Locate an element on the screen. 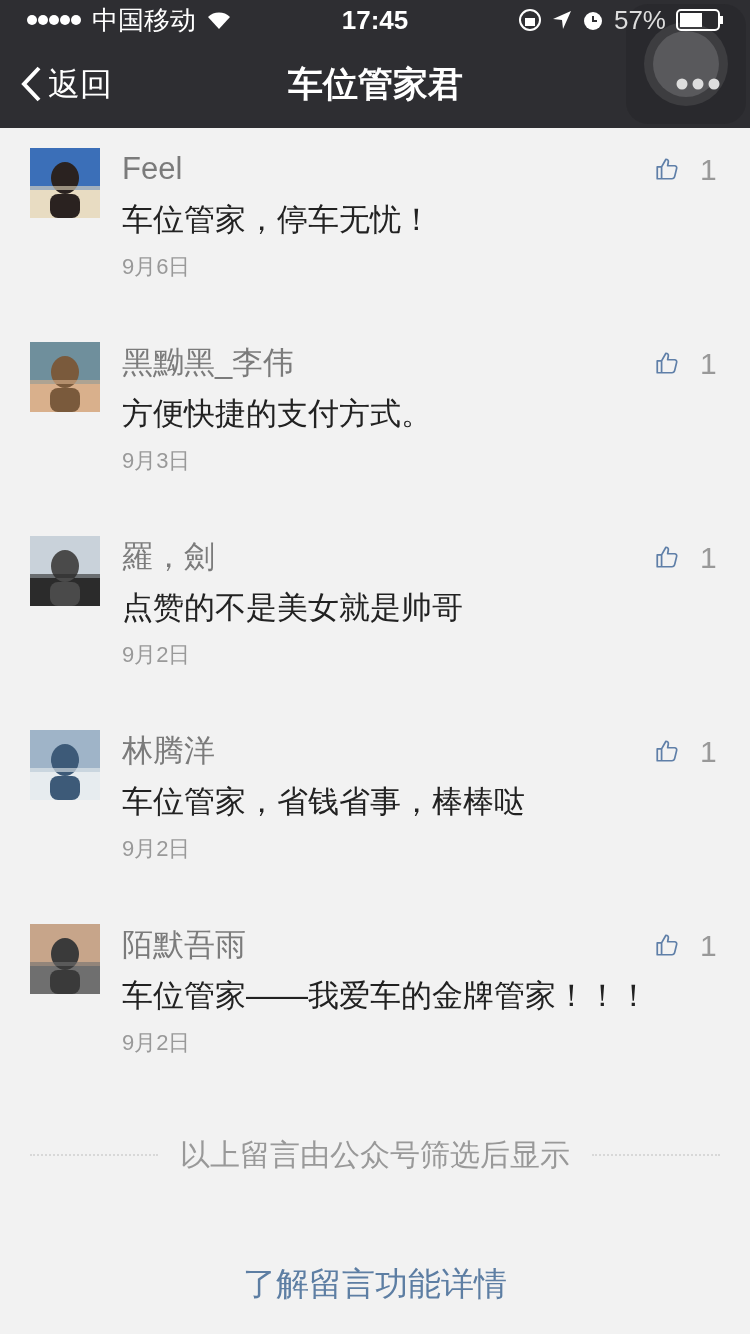 This screenshot has width=750, height=1334. commenter-name: 黑黝黑_李伟 is located at coordinates (209, 362).